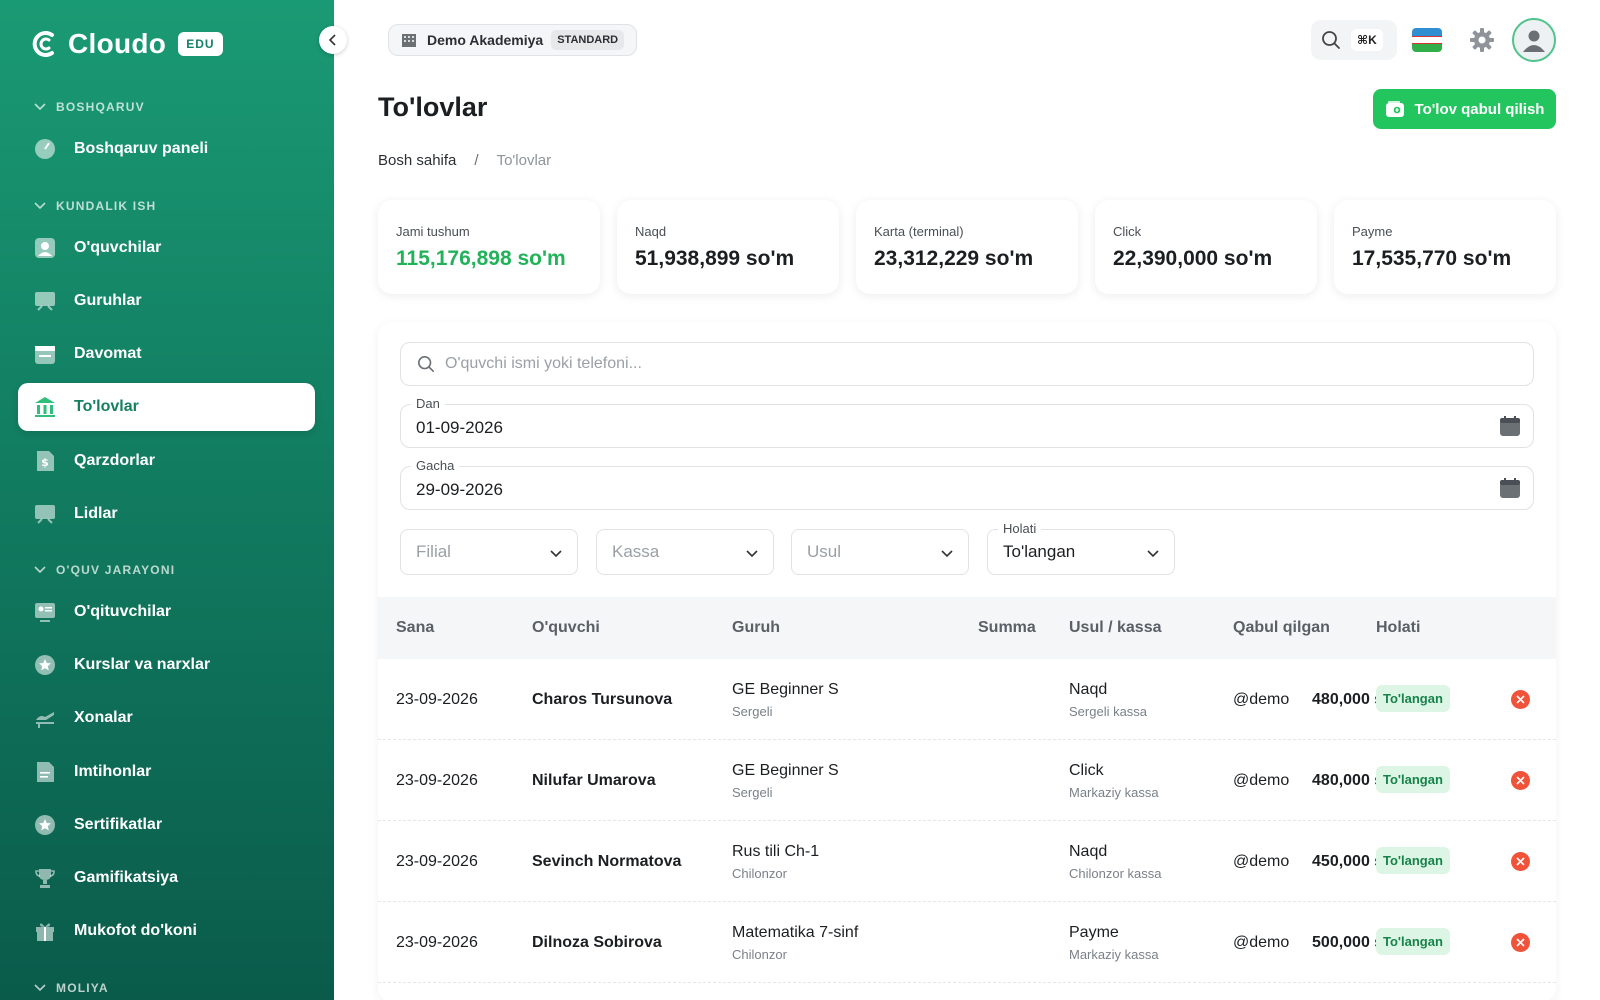  I want to click on stat-label: Karta (terminal), so click(919, 231).